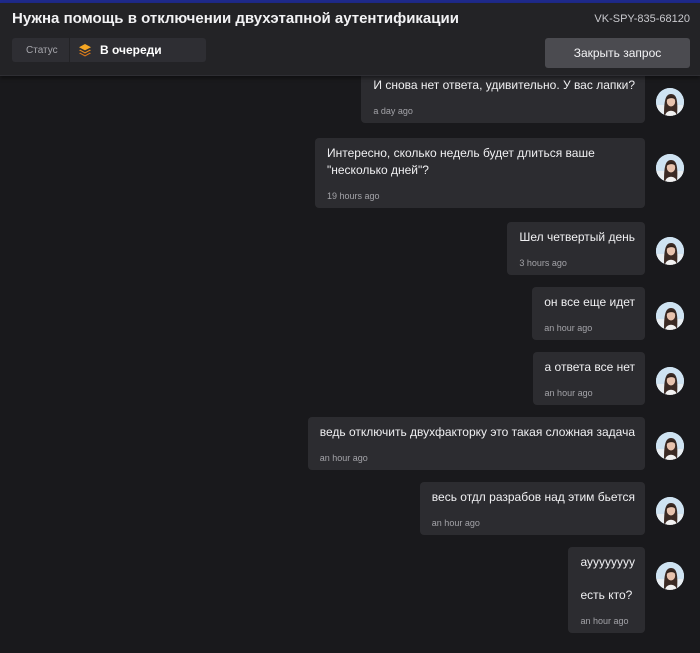  I want to click on message-bubble: он все еще идет an hour ago, so click(588, 313).